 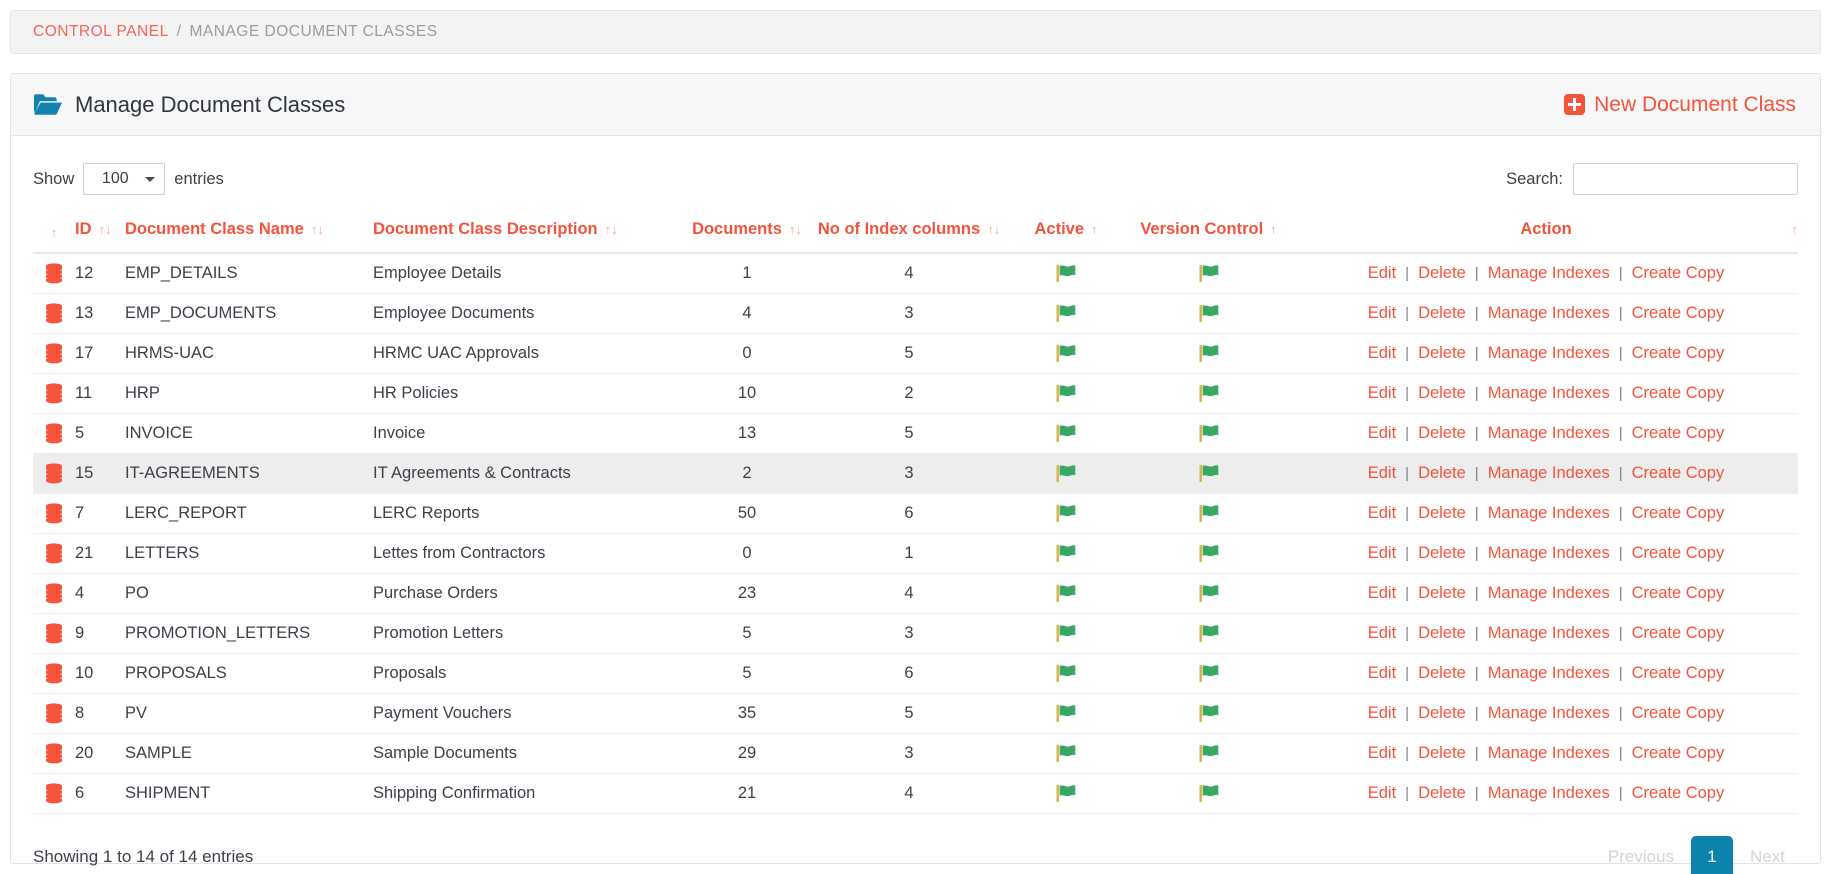 What do you see at coordinates (1208, 237) in the screenshot?
I see `column-header-version-control: Version Control ↑` at bounding box center [1208, 237].